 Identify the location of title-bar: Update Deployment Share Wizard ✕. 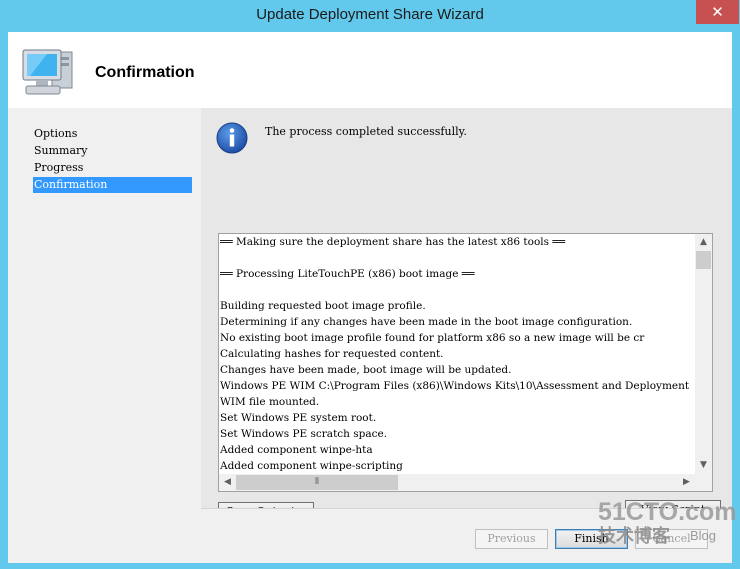
(370, 16).